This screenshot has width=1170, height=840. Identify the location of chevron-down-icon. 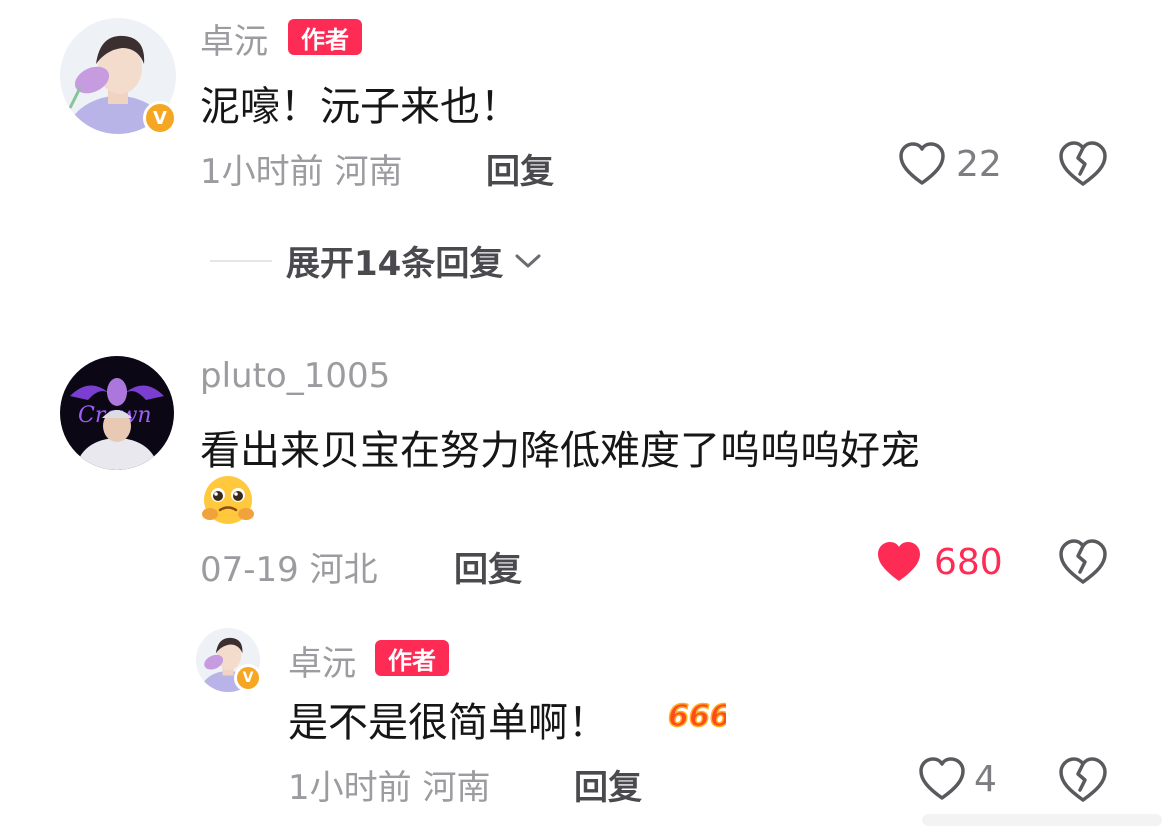
(528, 260).